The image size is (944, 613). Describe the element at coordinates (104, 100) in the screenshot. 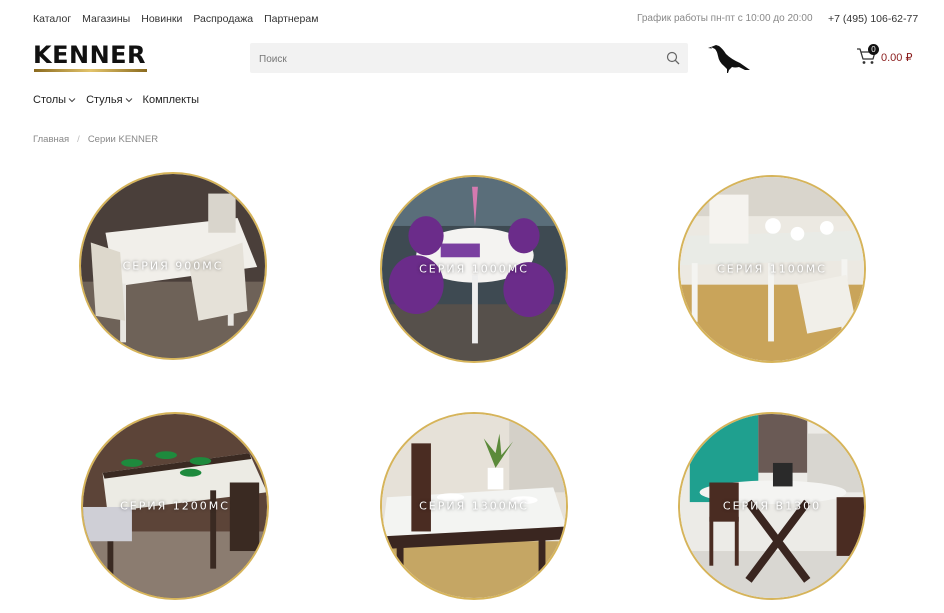

I see `catnav-item-label: Стулья` at that location.